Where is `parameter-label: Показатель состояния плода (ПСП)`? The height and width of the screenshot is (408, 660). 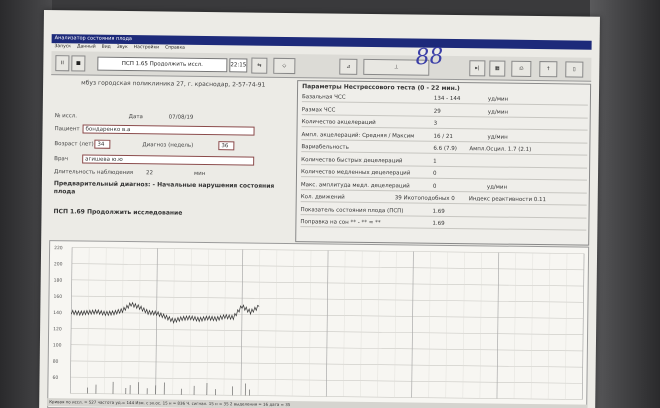 parameter-label: Показатель состояния плода (ПСП) is located at coordinates (352, 210).